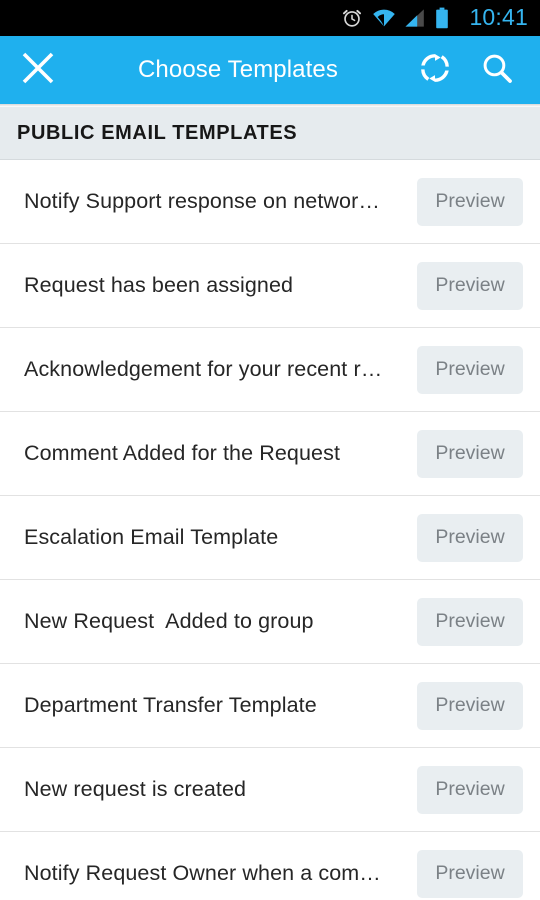 The width and height of the screenshot is (540, 900). Describe the element at coordinates (151, 537) in the screenshot. I see `template-title: Escalation Email Template` at that location.